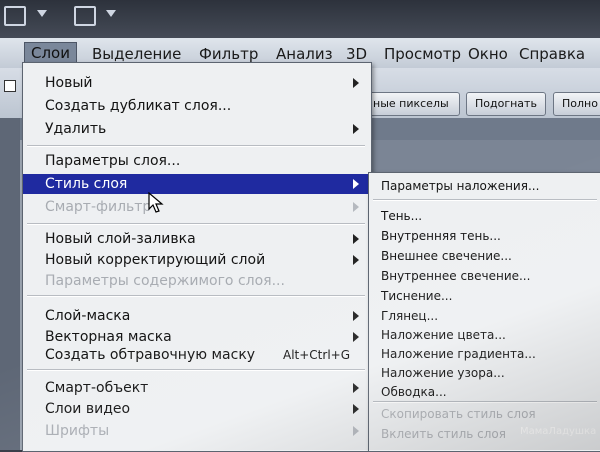 This screenshot has width=600, height=452. What do you see at coordinates (196, 83) in the screenshot?
I see `menu-item-new: Новый` at bounding box center [196, 83].